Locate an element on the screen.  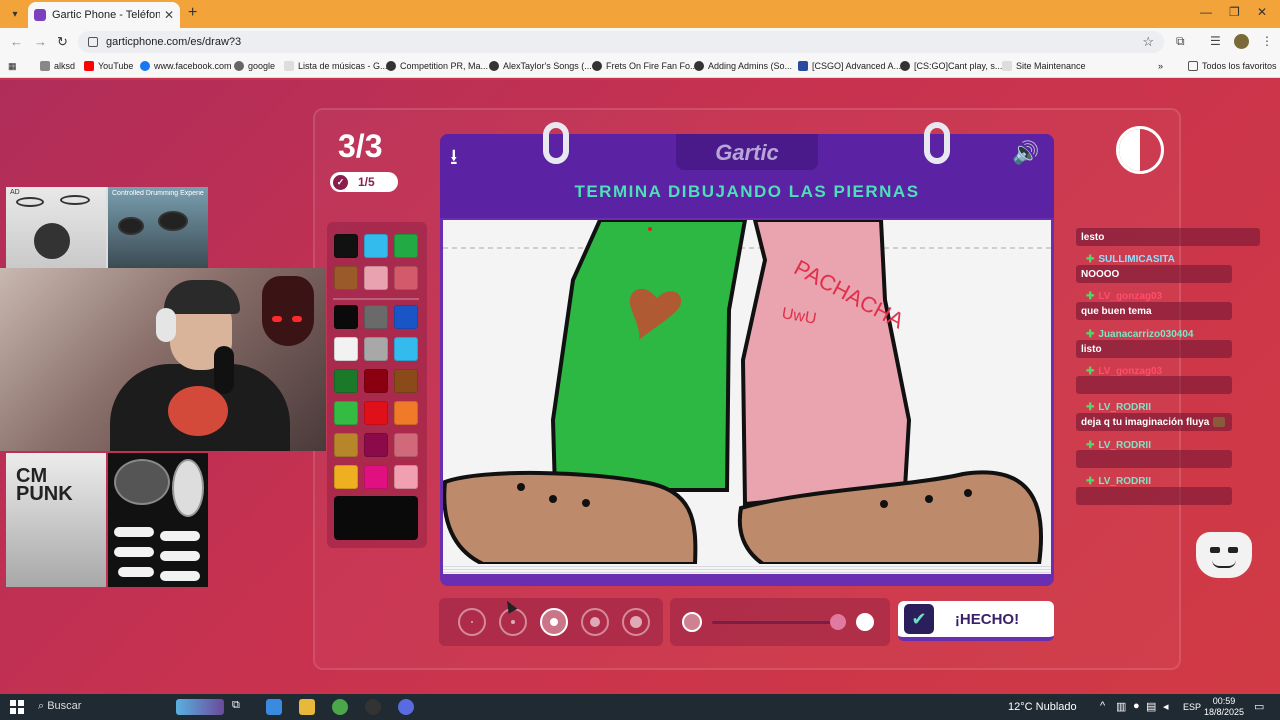
drum-shape is located at coordinates (52, 241).